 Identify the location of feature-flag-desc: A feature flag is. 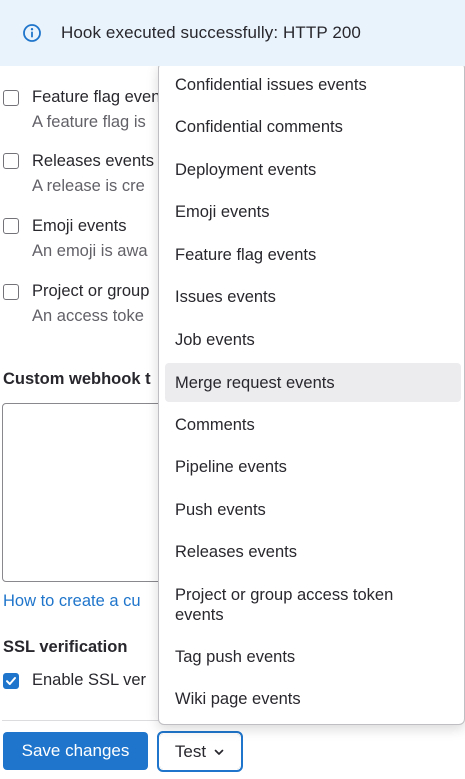
(89, 122).